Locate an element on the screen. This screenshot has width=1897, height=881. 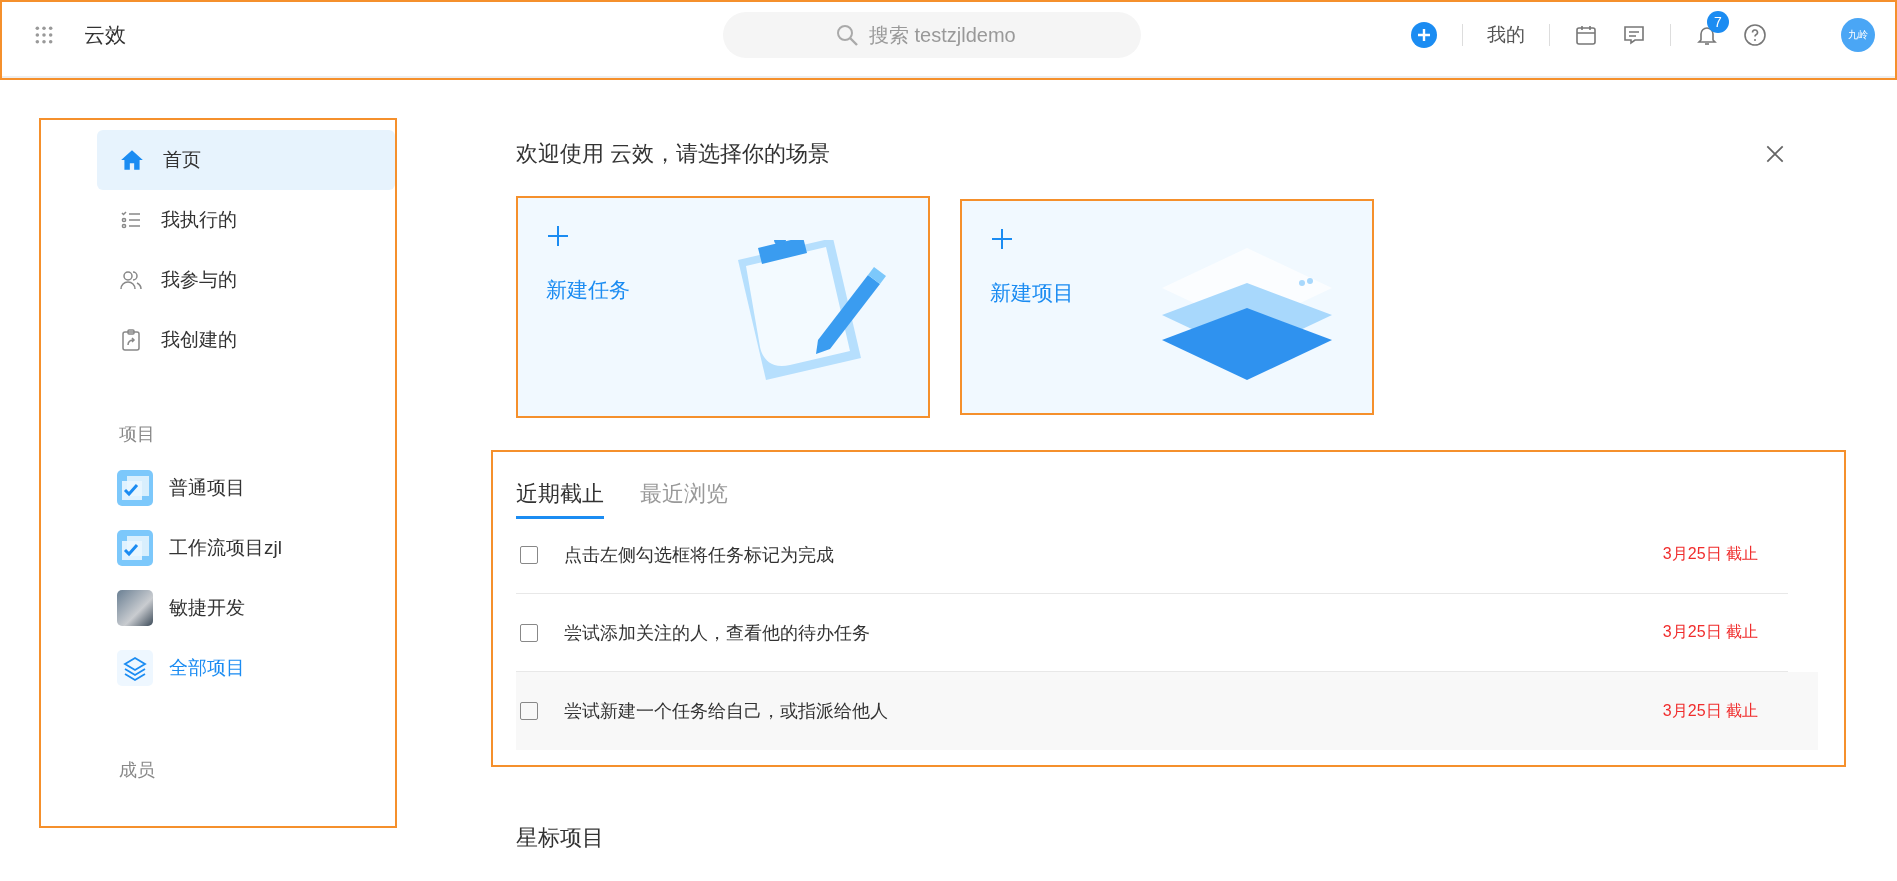
project-item: 敏捷开发 is located at coordinates (246, 608).